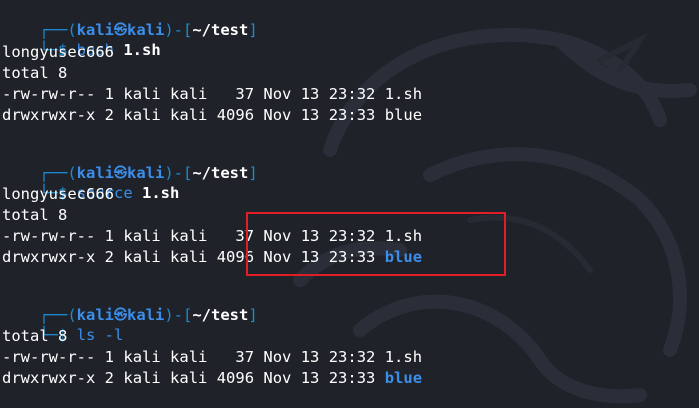 Image resolution: width=699 pixels, height=408 pixels. I want to click on command-line: └─$ source 1.sh, so click(90, 182).